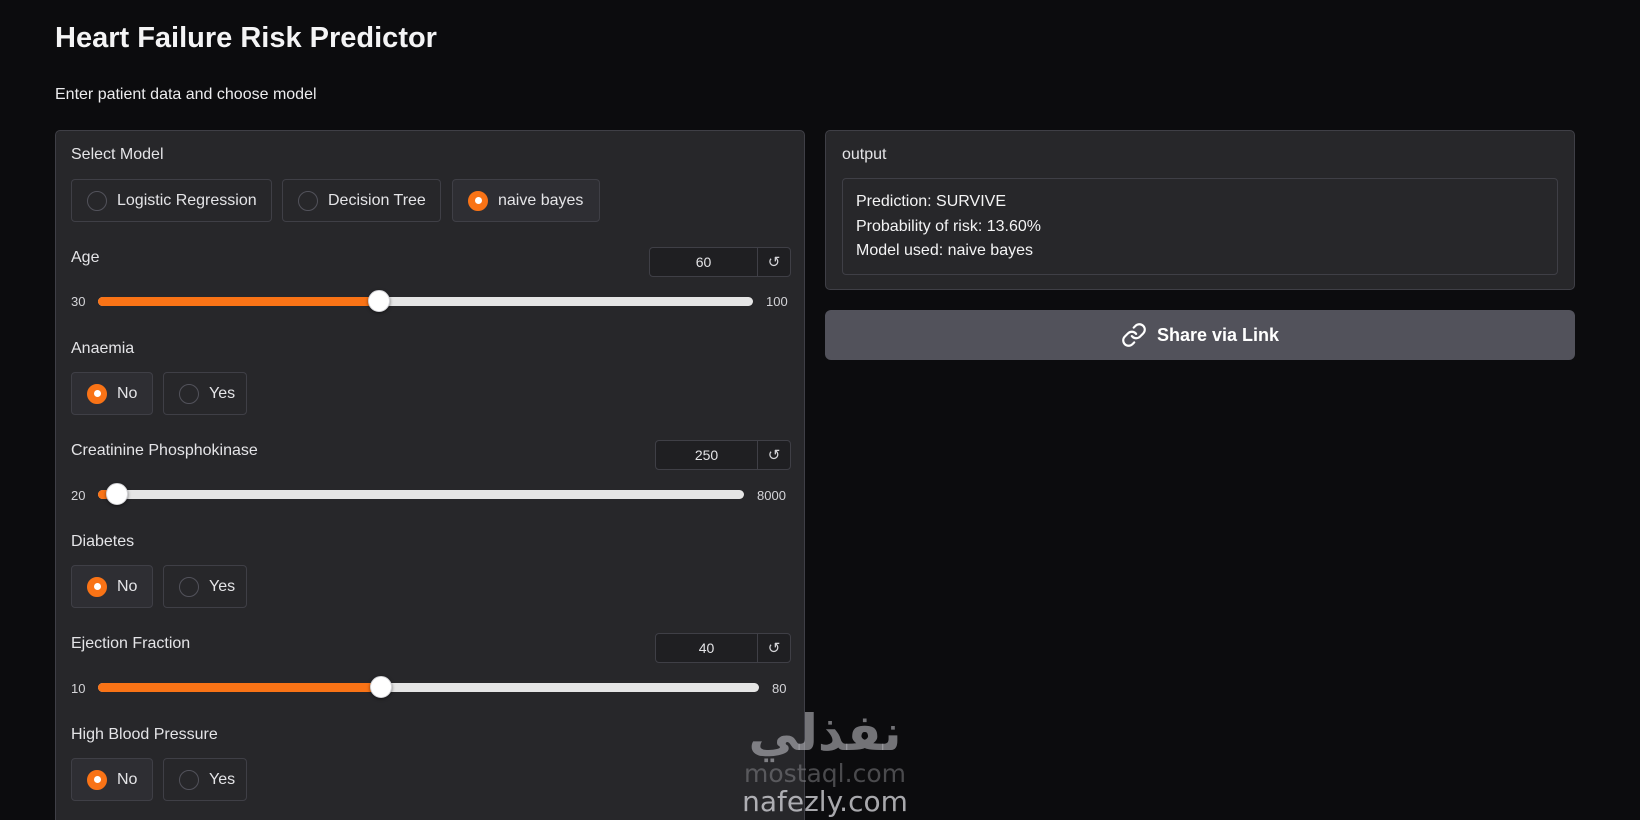  What do you see at coordinates (825, 773) in the screenshot?
I see `watermark-mostaql-text: mostaql.com` at bounding box center [825, 773].